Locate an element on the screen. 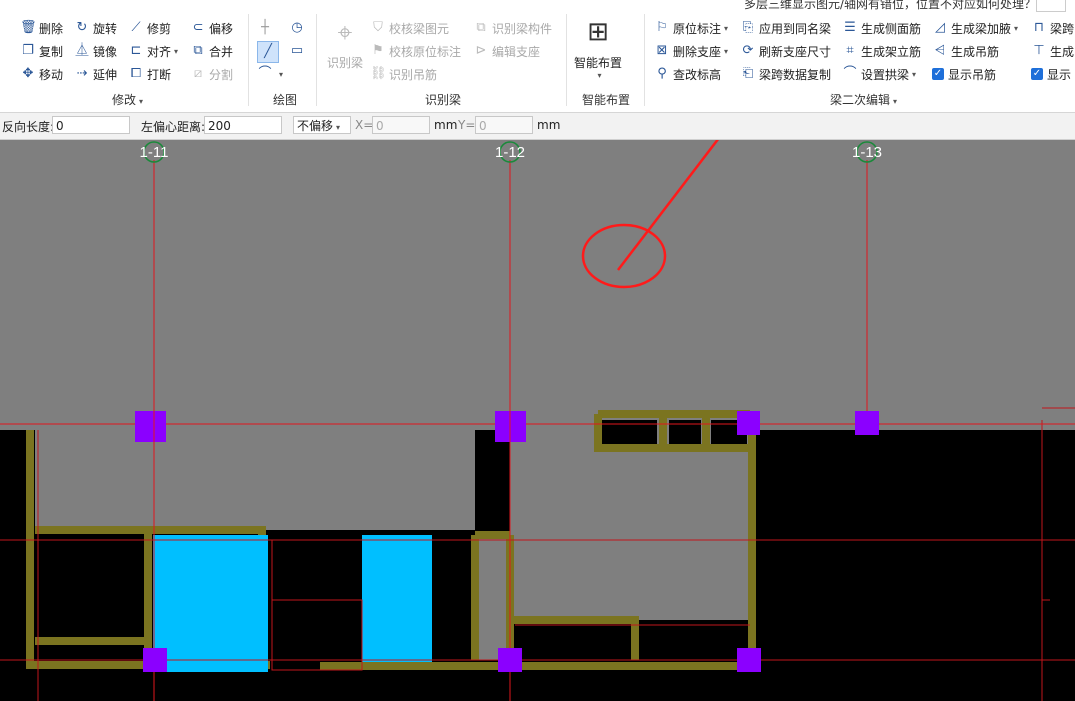 The height and width of the screenshot is (701, 1075). top-help-hint: 多层三维显示图元/轴网有错位，位置不对应如何处理？ is located at coordinates (890, 6).